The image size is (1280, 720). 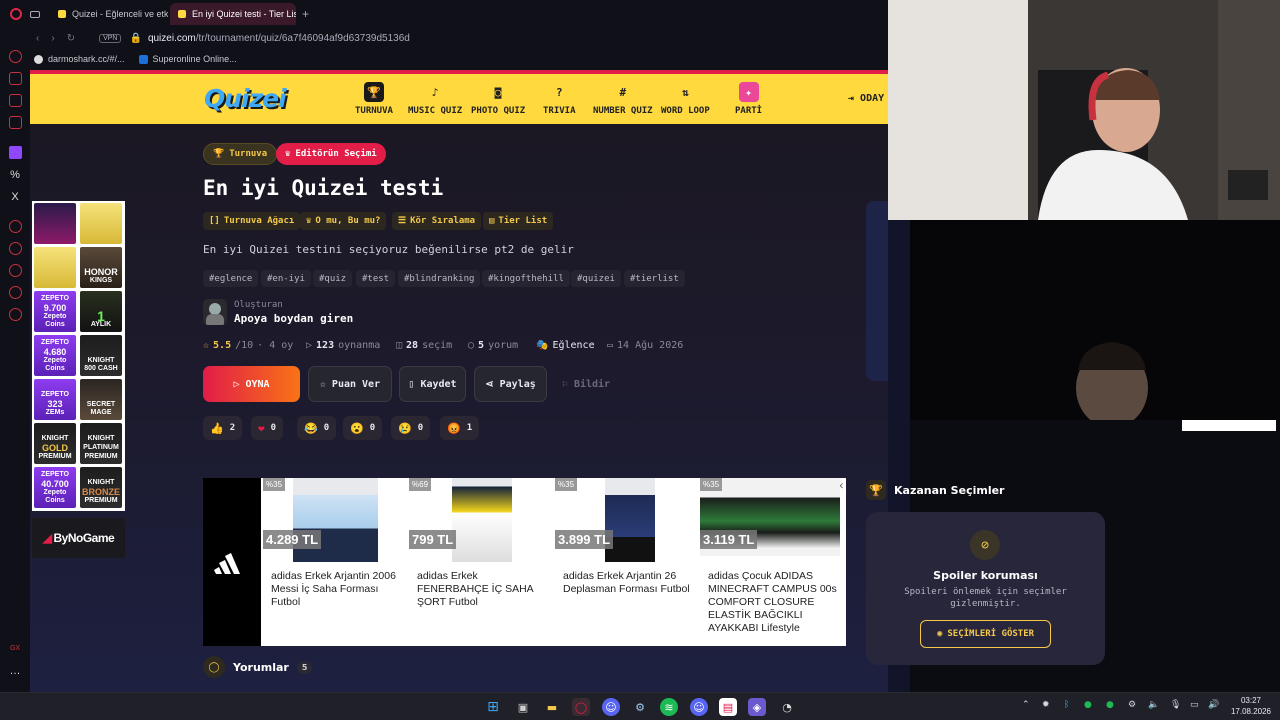 What do you see at coordinates (640, 707) in the screenshot?
I see `steam-icon: ⚙` at bounding box center [640, 707].